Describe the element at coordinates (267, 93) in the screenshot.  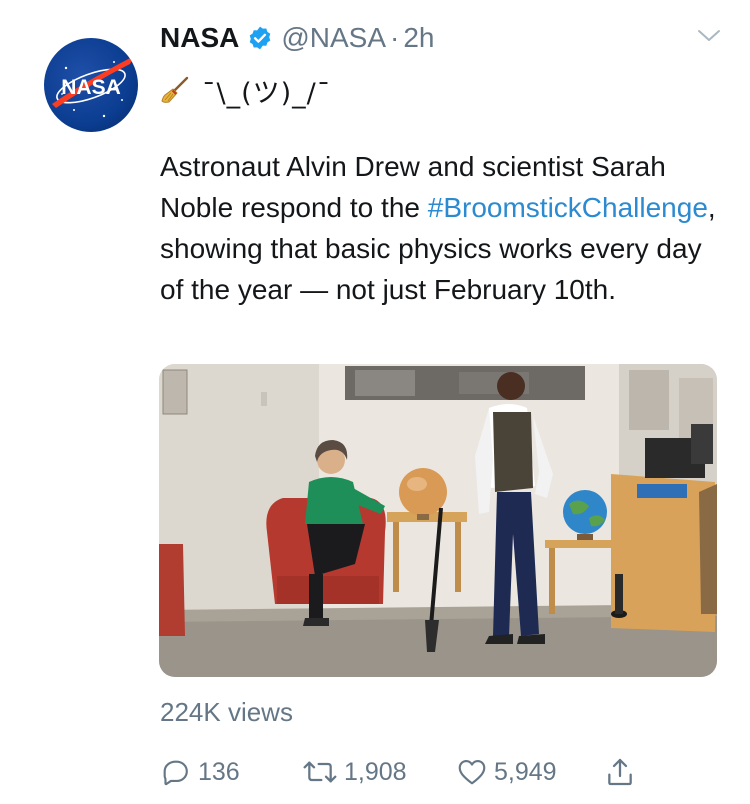
I see `shrug-text: ¯\_(ツ)_/¯` at that location.